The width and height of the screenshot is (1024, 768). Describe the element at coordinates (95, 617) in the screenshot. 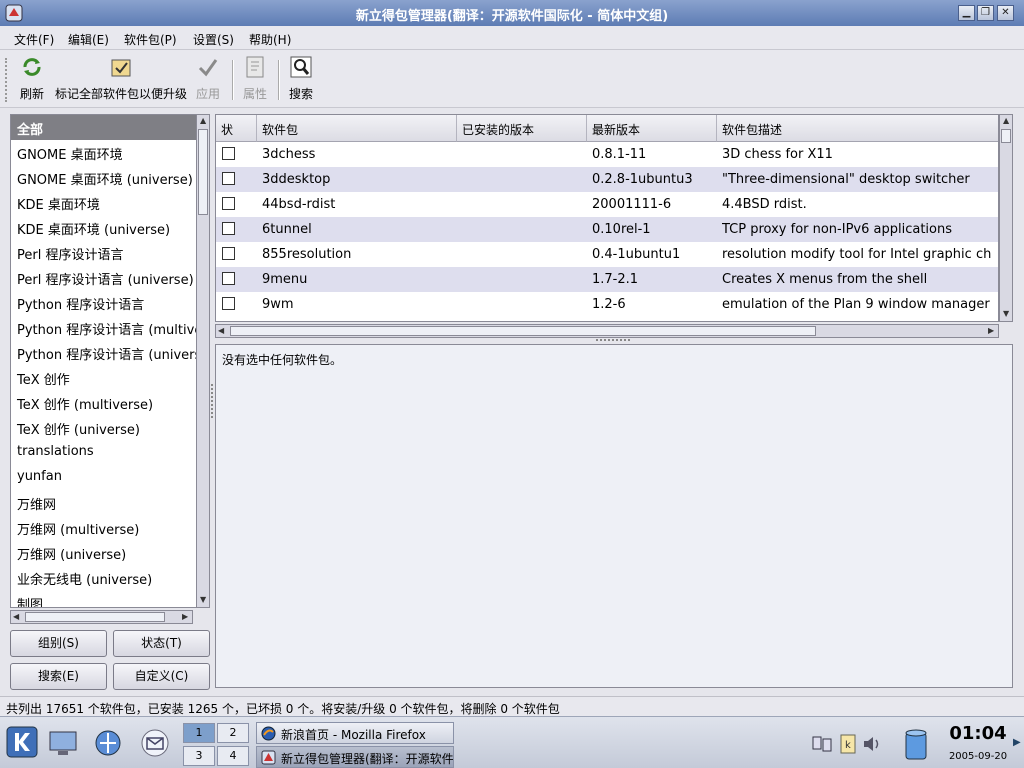

I see `category-hscroll-thumb` at that location.